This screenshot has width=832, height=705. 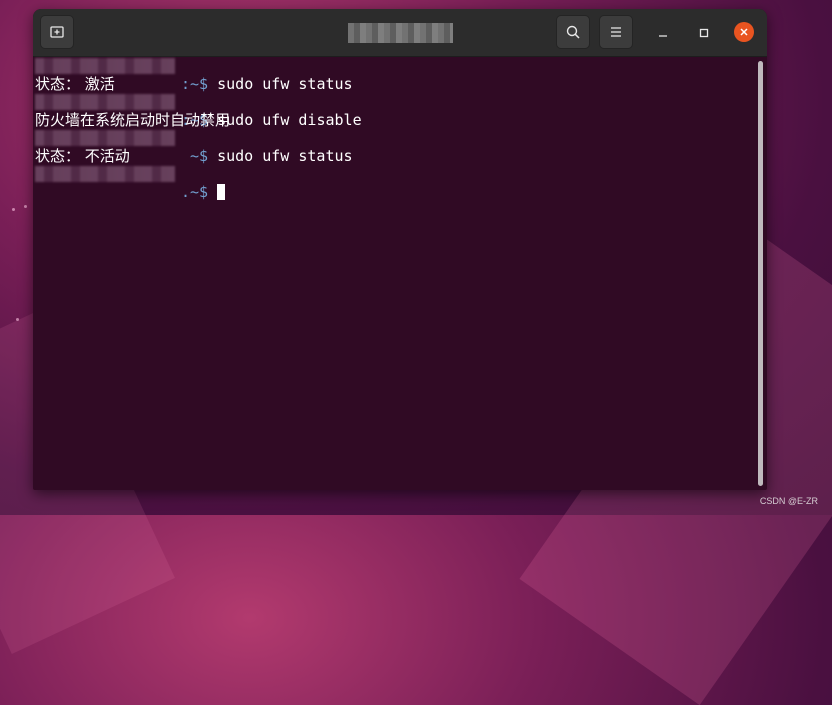 I want to click on menu-button, so click(x=616, y=32).